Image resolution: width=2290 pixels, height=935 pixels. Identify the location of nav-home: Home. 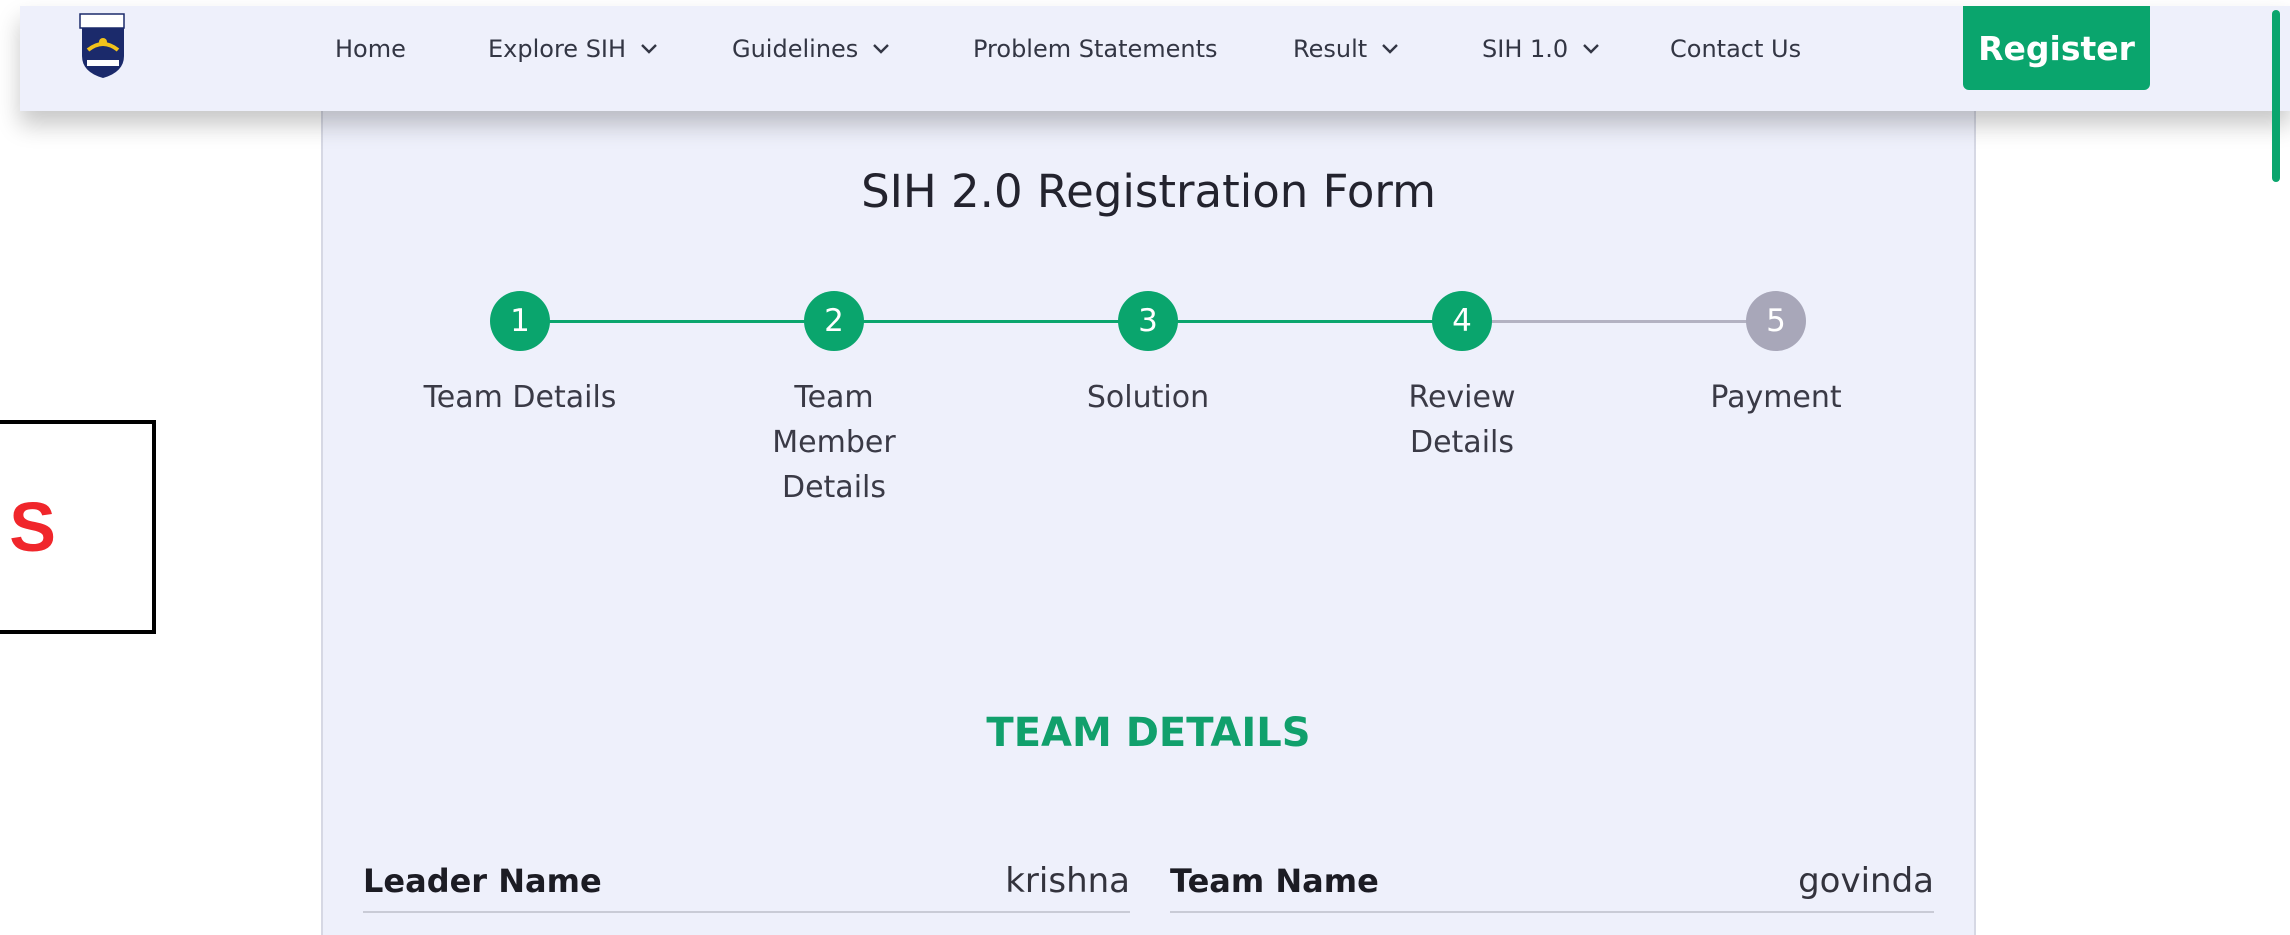
(370, 49).